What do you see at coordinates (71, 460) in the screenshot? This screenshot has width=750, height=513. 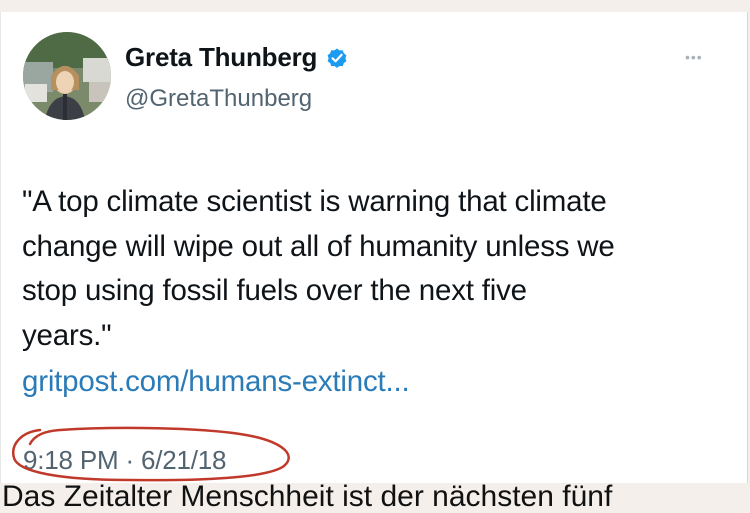 I see `tweet-time: 9:18 PM` at bounding box center [71, 460].